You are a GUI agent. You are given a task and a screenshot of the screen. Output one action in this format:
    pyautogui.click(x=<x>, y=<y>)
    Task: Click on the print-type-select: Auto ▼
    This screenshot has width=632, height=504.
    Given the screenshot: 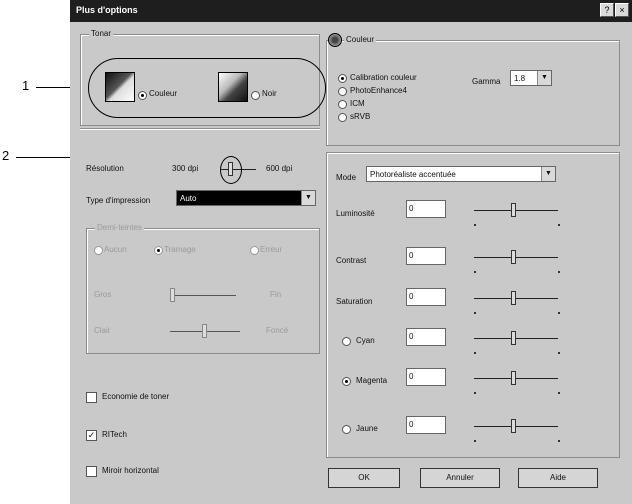 What is the action you would take?
    pyautogui.click(x=246, y=198)
    